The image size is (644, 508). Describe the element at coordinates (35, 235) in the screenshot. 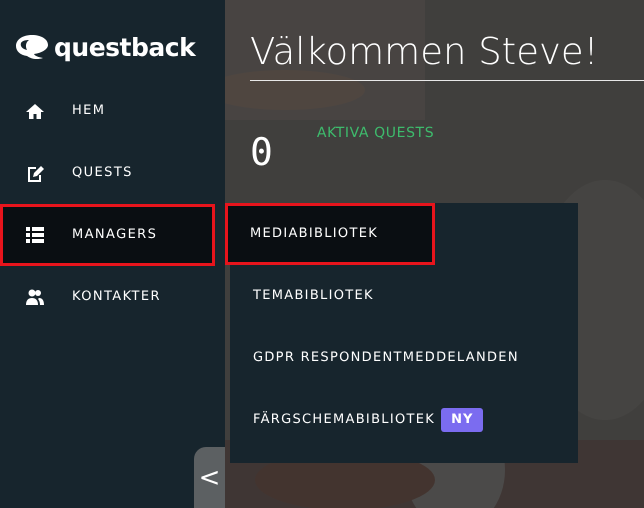

I see `list-icon` at that location.